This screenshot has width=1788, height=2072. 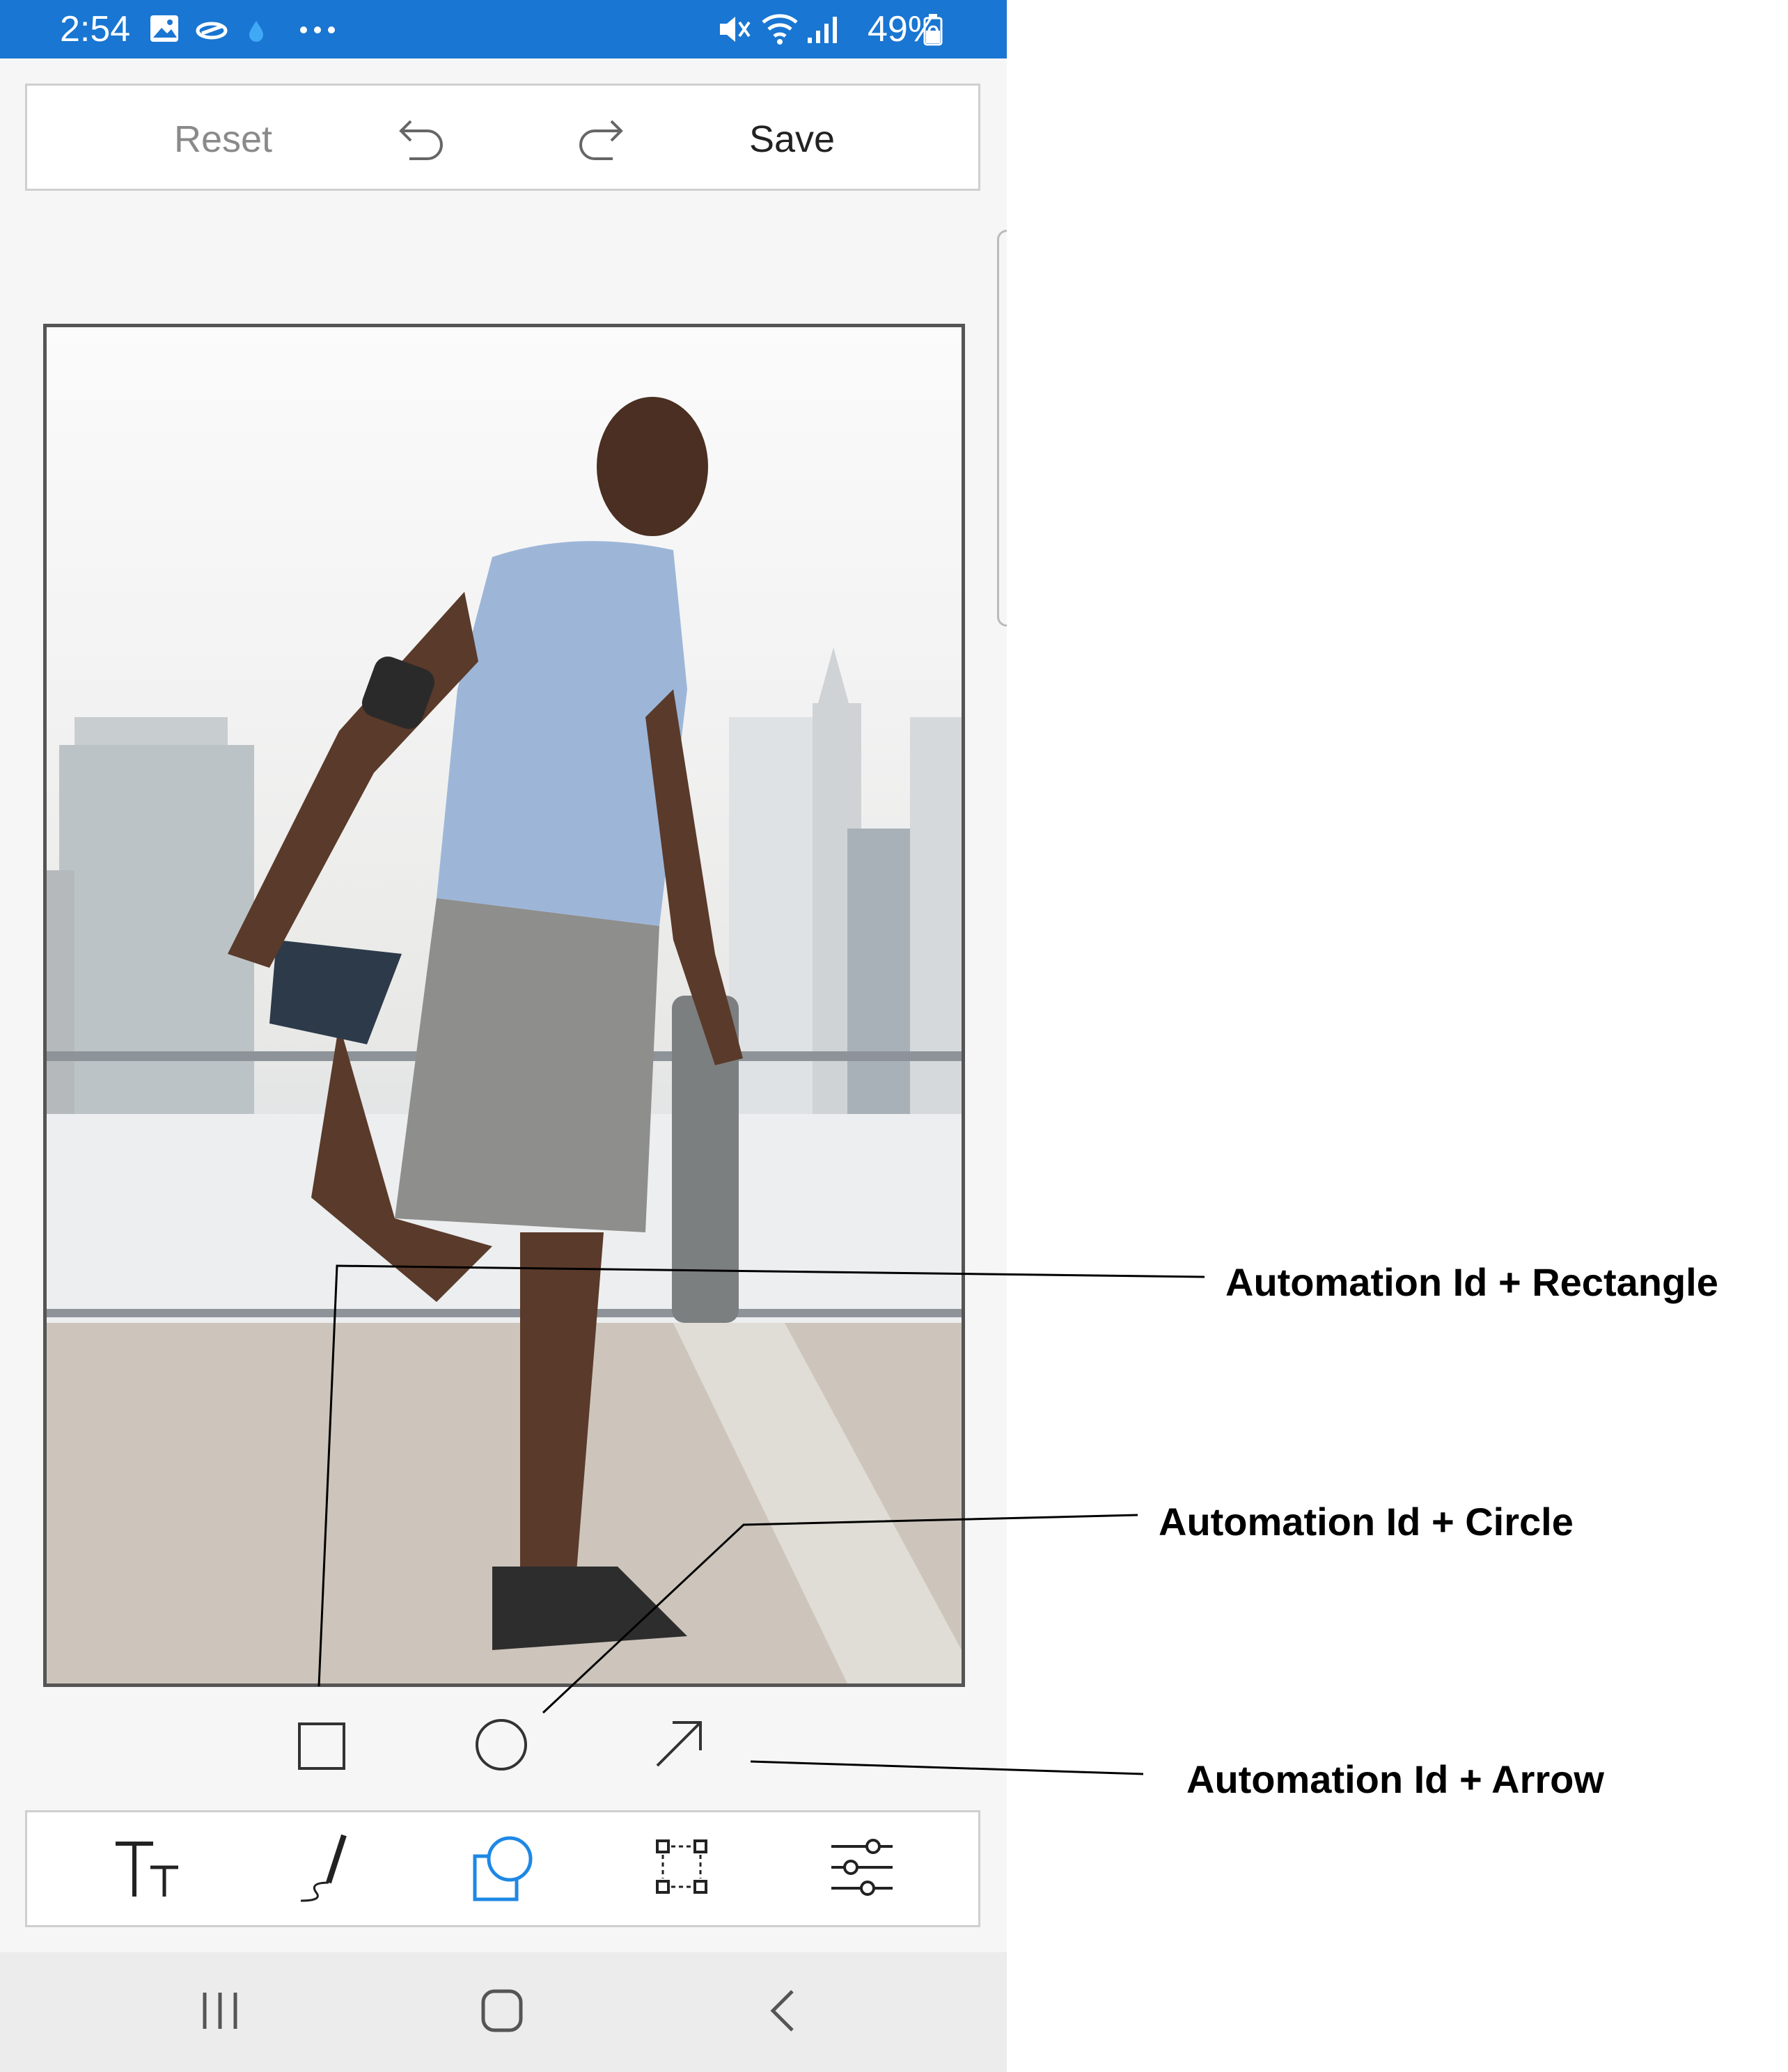 What do you see at coordinates (1471, 1282) in the screenshot?
I see `callout-rectangle: Automation Id + Rectangle` at bounding box center [1471, 1282].